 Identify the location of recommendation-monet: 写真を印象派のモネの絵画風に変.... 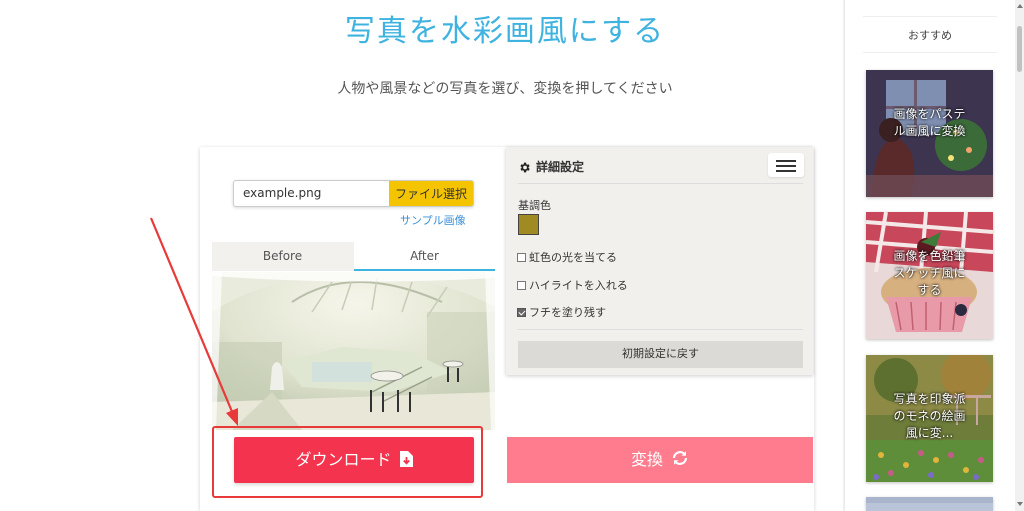
(929, 418).